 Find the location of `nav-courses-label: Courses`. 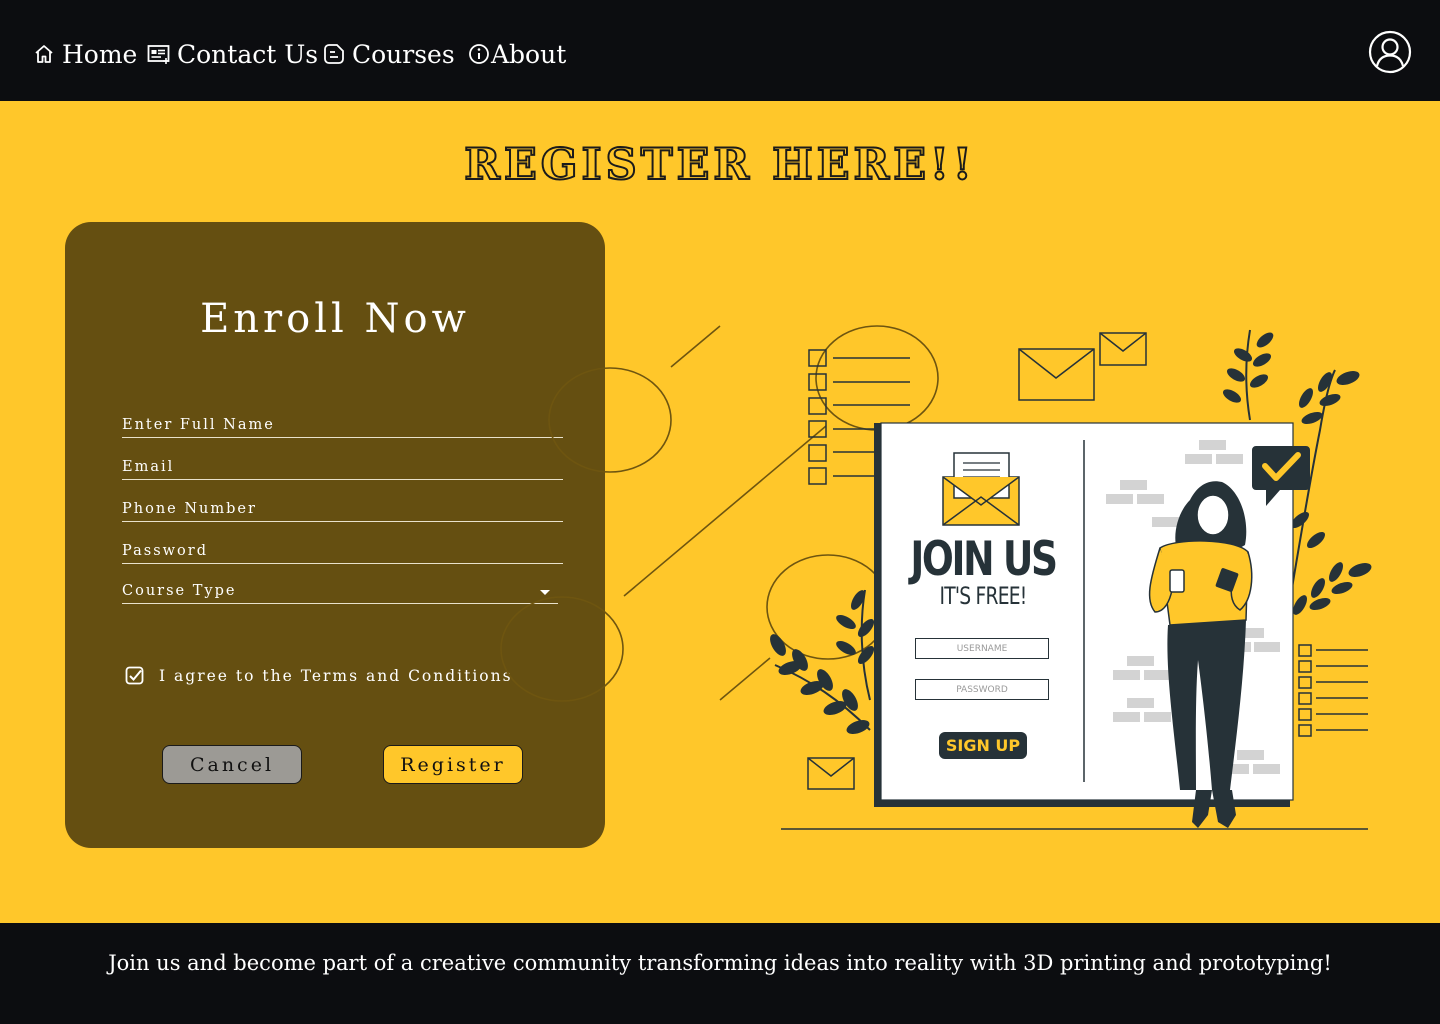

nav-courses-label: Courses is located at coordinates (403, 54).